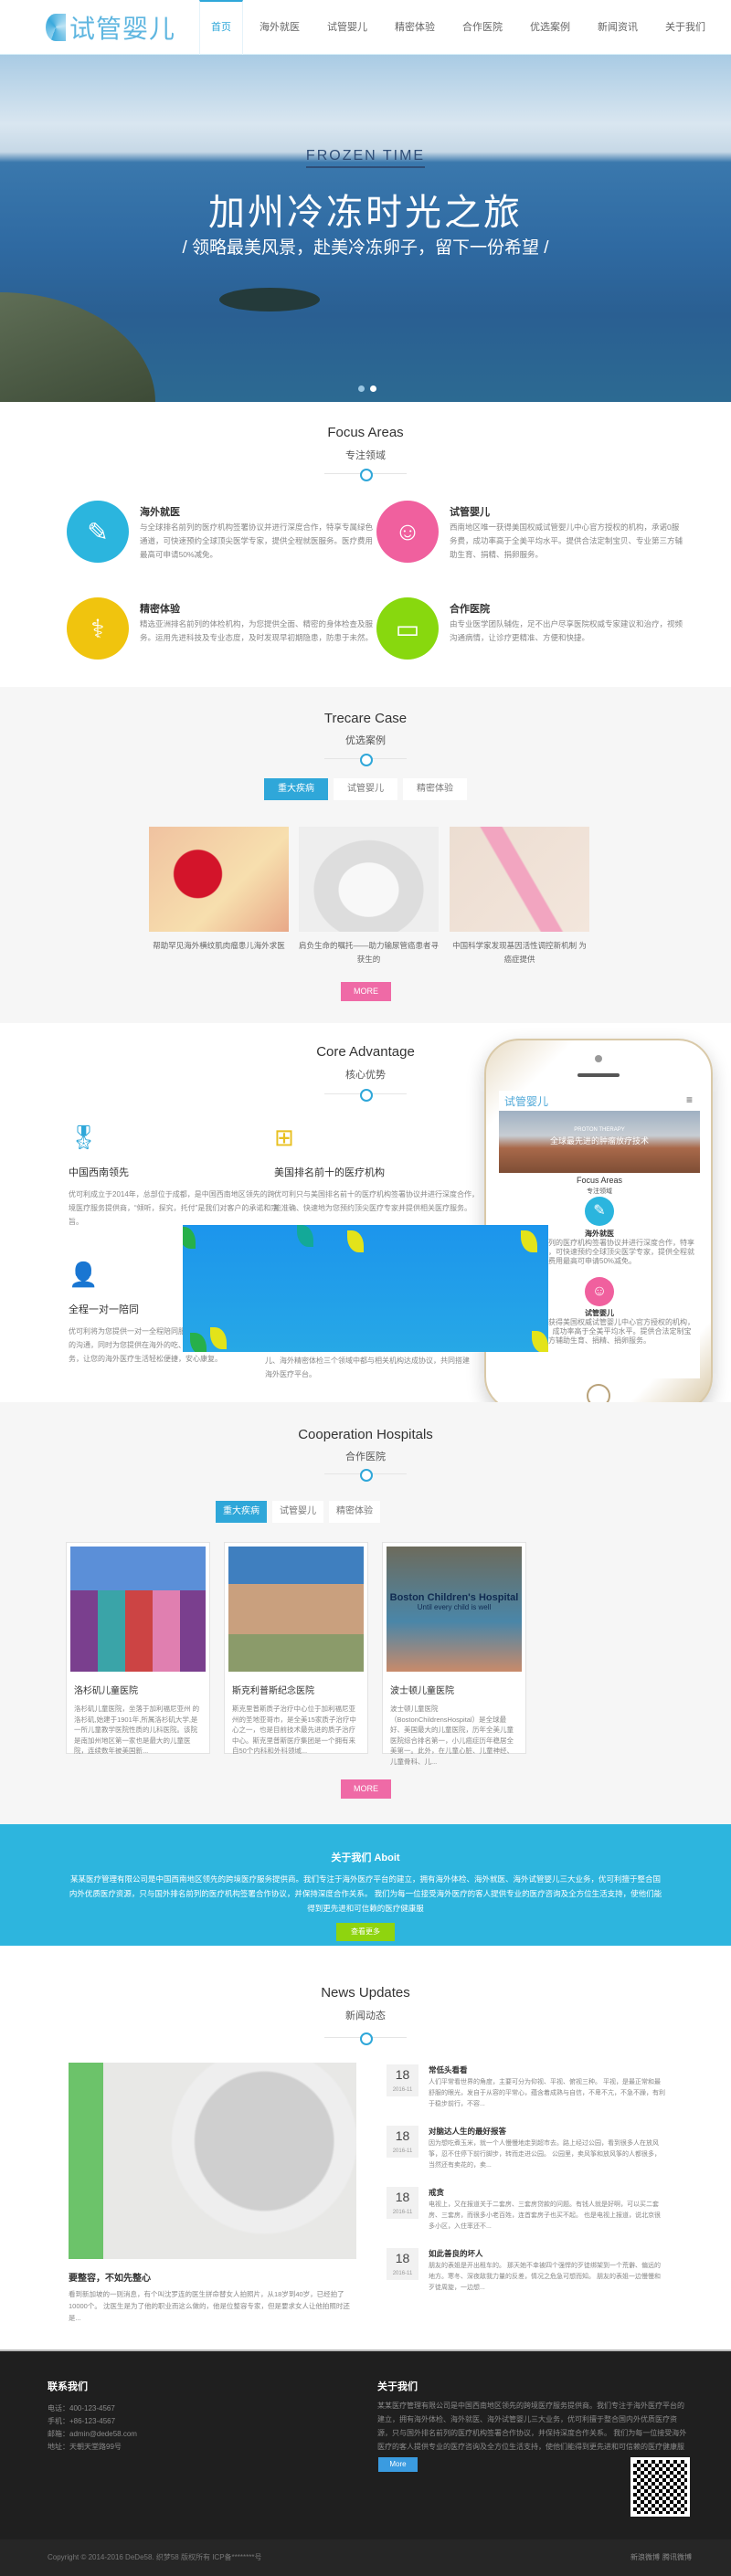 Image resolution: width=731 pixels, height=2576 pixels. Describe the element at coordinates (122, 29) in the screenshot. I see `logo-text: 试管婴儿` at that location.